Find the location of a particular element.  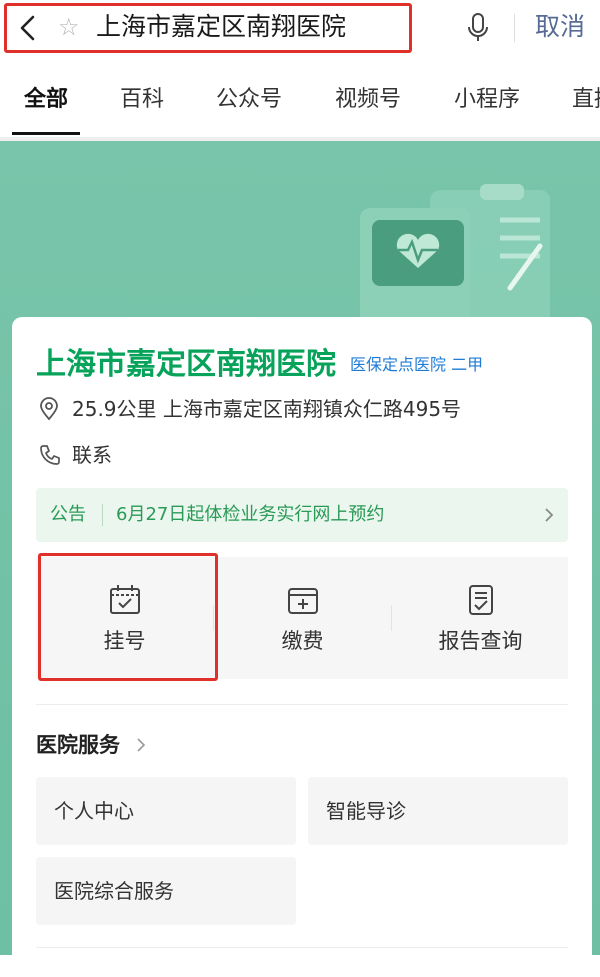

tab-encyclopedia: 百科 is located at coordinates (142, 100).